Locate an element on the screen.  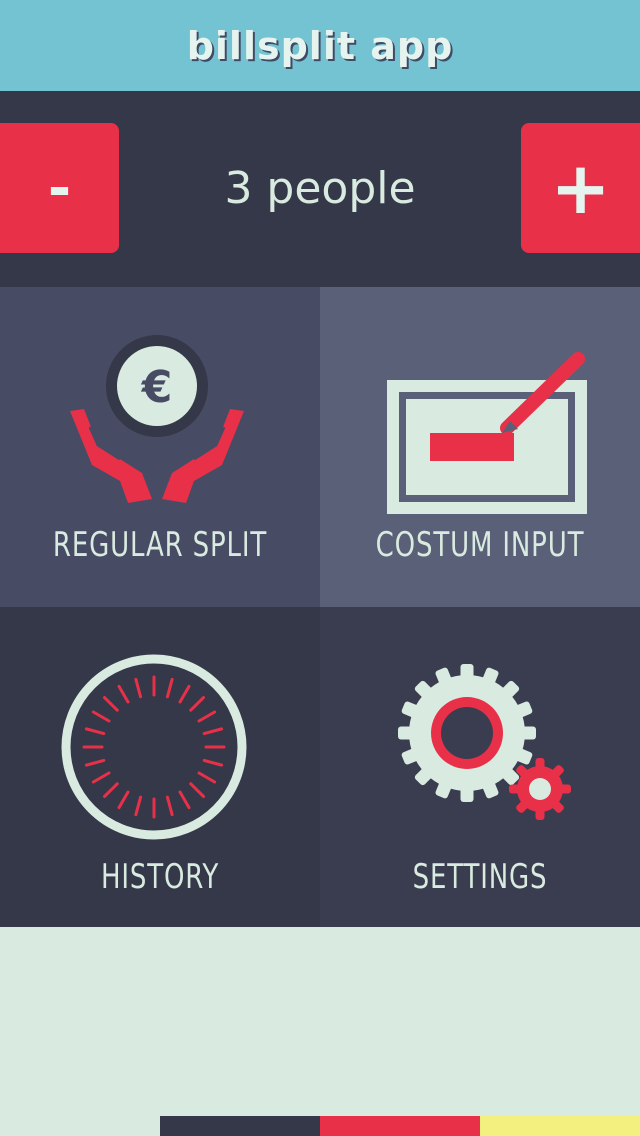
app-header: billsplit app is located at coordinates (320, 45).